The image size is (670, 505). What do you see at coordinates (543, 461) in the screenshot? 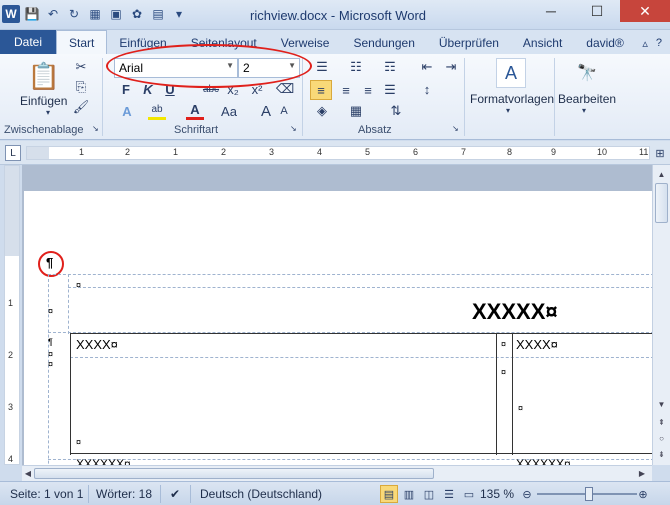
I see `table-row-bottom-right: XXXXXX¤` at bounding box center [543, 461].